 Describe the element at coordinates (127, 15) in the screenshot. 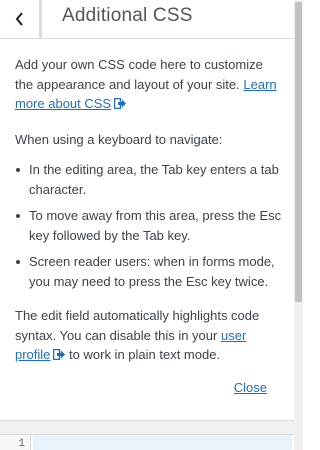

I see `section-title: Additional CSS` at that location.